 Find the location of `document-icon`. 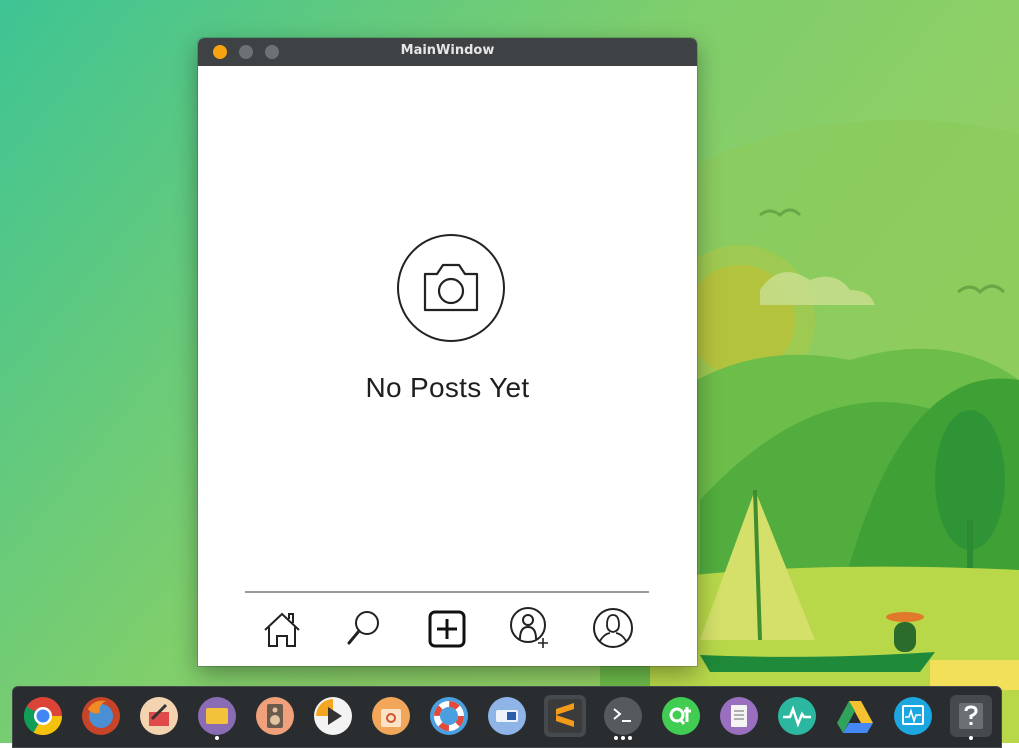

document-icon is located at coordinates (739, 716).